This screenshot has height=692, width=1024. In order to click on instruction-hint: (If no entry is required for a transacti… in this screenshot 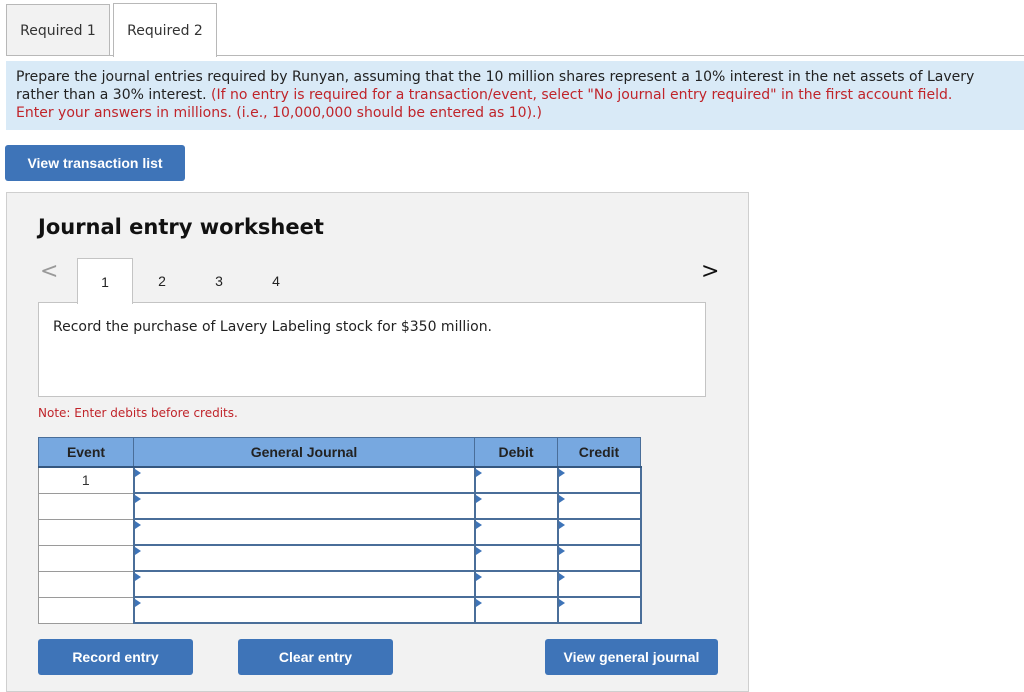, I will do `click(582, 95)`.